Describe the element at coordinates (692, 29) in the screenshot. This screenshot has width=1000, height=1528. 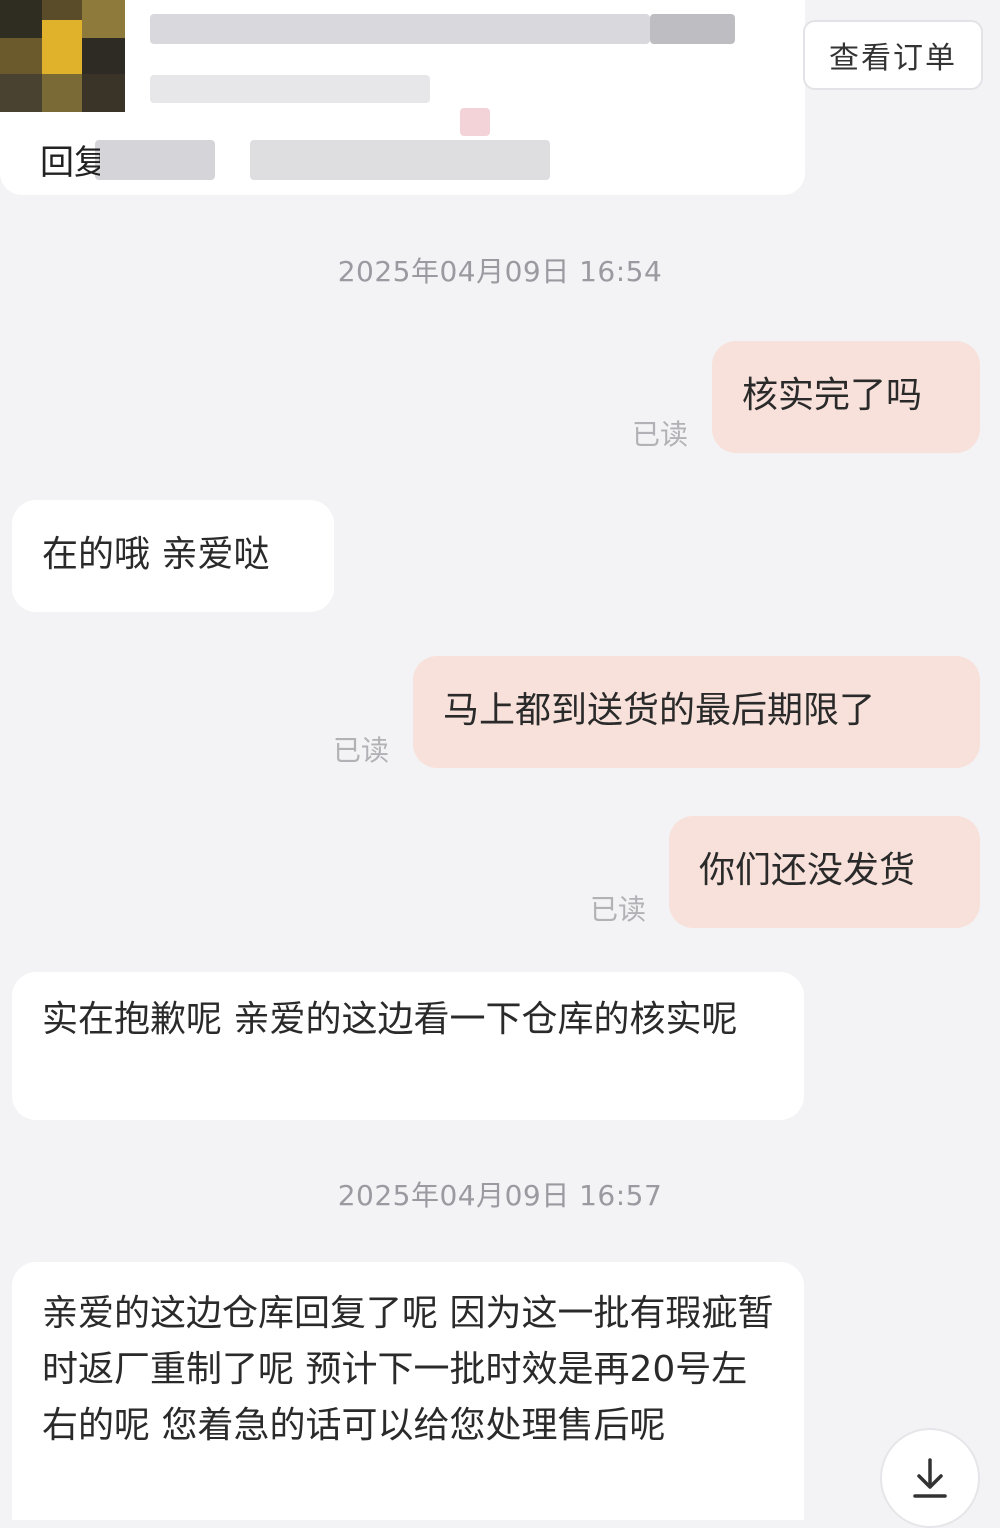
I see `obscured-title-part` at that location.